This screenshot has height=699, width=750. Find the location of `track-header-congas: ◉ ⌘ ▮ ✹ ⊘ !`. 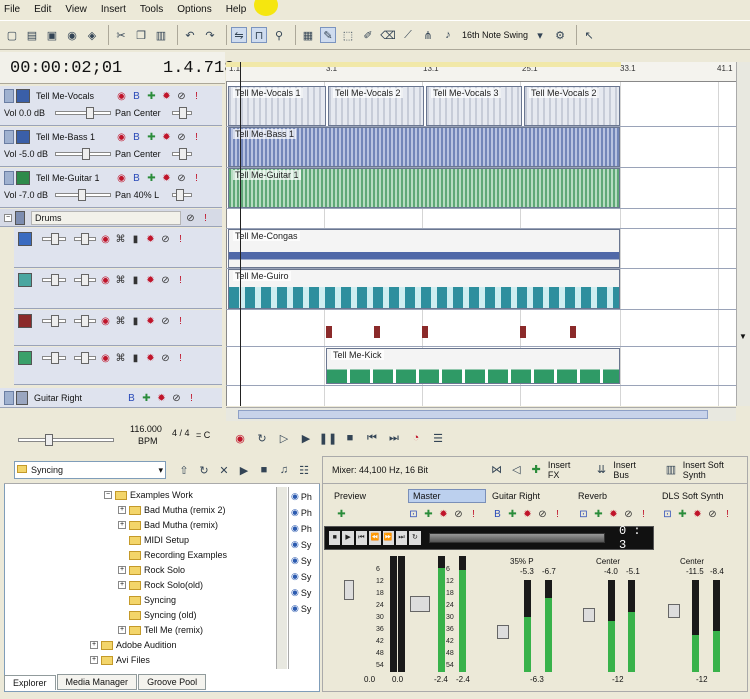

track-header-congas: ◉ ⌘ ▮ ✹ ⊘ ! is located at coordinates (118, 248).